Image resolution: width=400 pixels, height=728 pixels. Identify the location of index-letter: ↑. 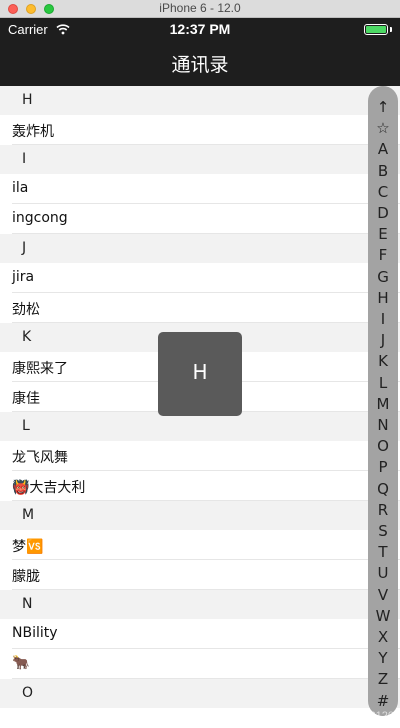
(383, 107).